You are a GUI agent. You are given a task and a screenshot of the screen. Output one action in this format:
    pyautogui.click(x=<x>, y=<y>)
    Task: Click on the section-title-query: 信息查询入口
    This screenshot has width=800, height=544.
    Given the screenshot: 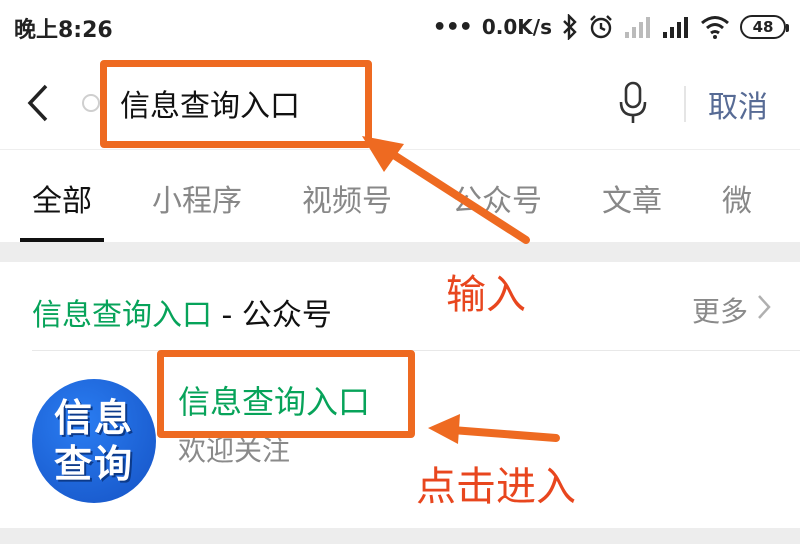 What is the action you would take?
    pyautogui.click(x=122, y=315)
    